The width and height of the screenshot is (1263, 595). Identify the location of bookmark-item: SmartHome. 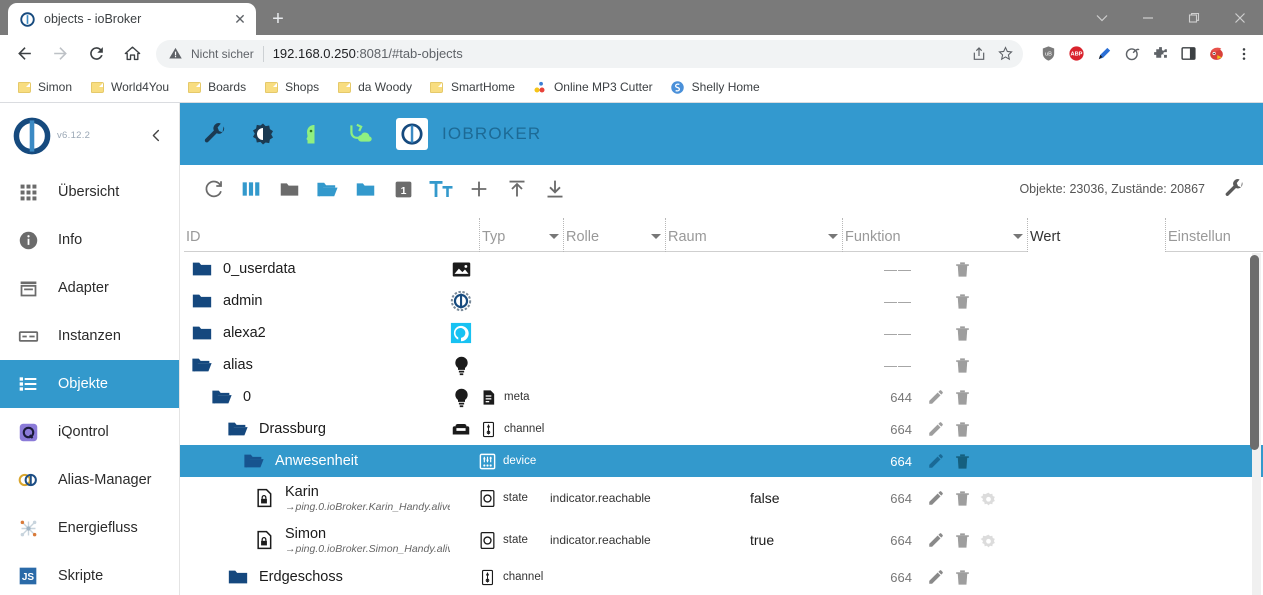
(472, 87).